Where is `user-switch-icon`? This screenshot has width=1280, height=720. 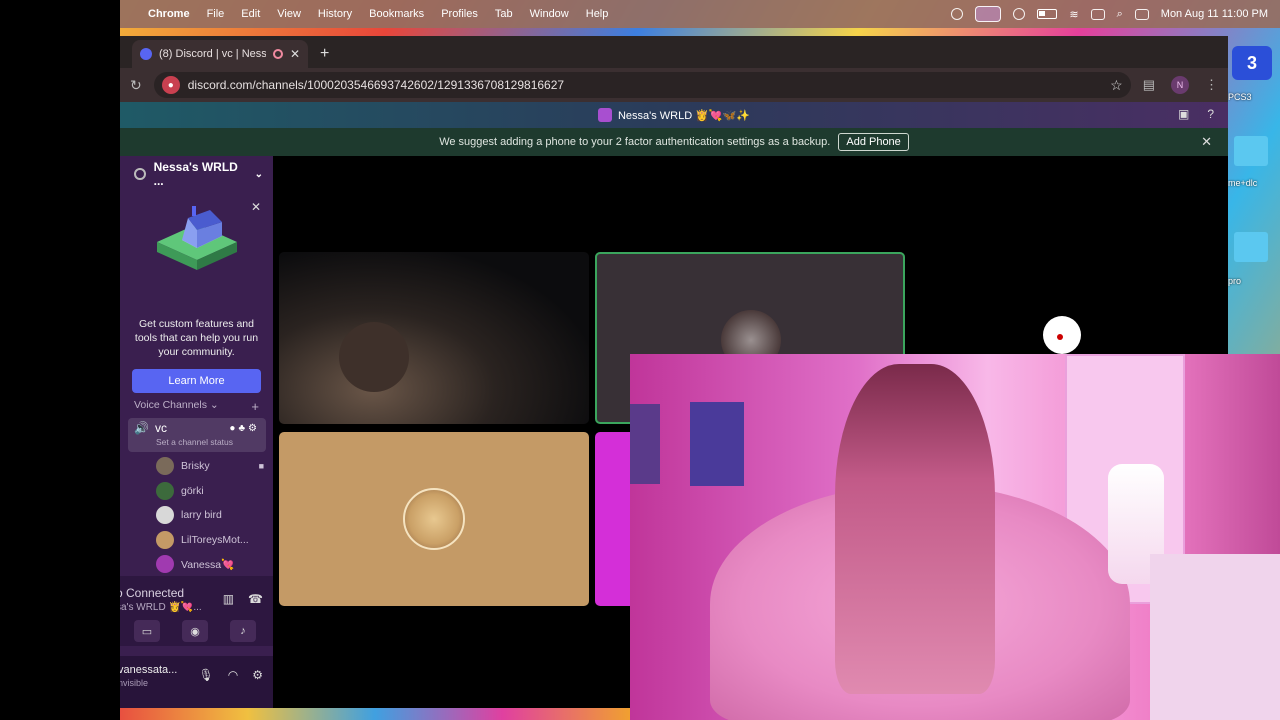 user-switch-icon is located at coordinates (1141, 14).